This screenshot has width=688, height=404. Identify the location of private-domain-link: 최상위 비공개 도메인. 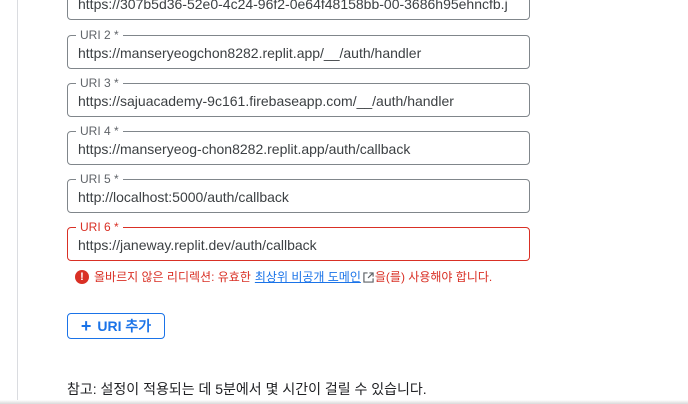
(308, 277).